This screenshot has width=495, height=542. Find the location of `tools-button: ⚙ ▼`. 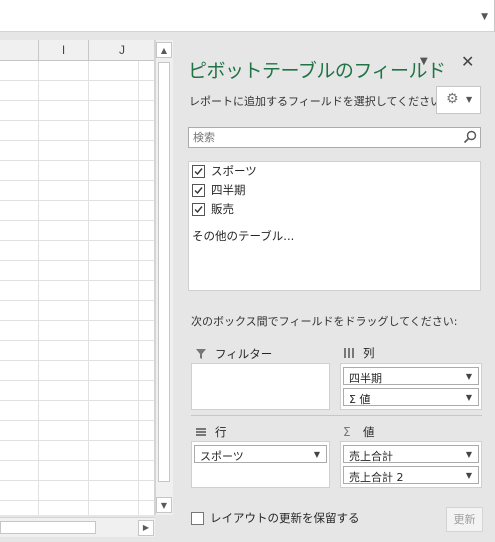

tools-button: ⚙ ▼ is located at coordinates (458, 100).